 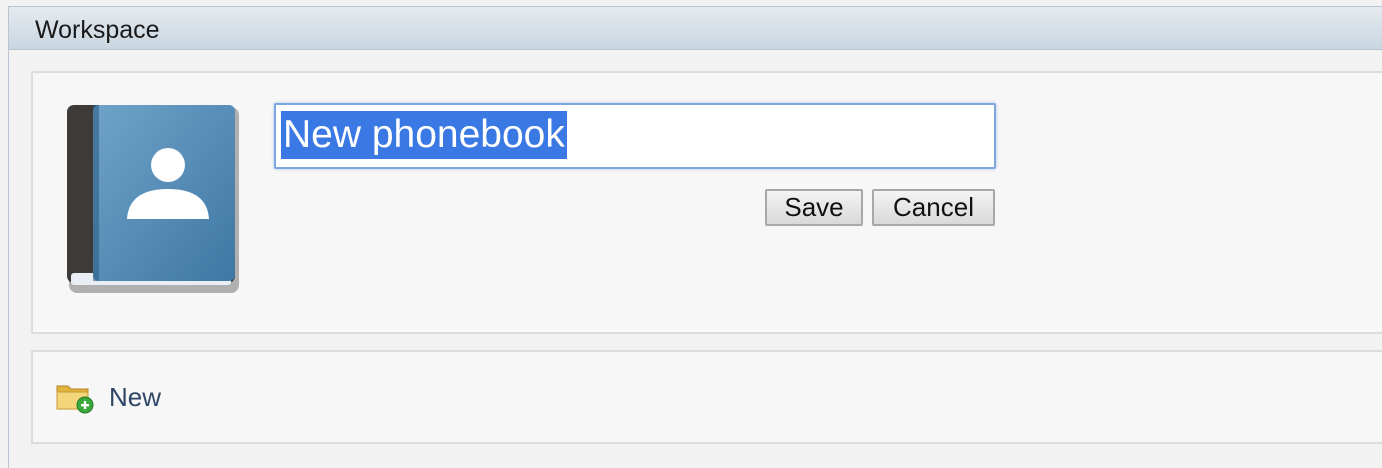 I want to click on phonebook-name-input, so click(x=635, y=136).